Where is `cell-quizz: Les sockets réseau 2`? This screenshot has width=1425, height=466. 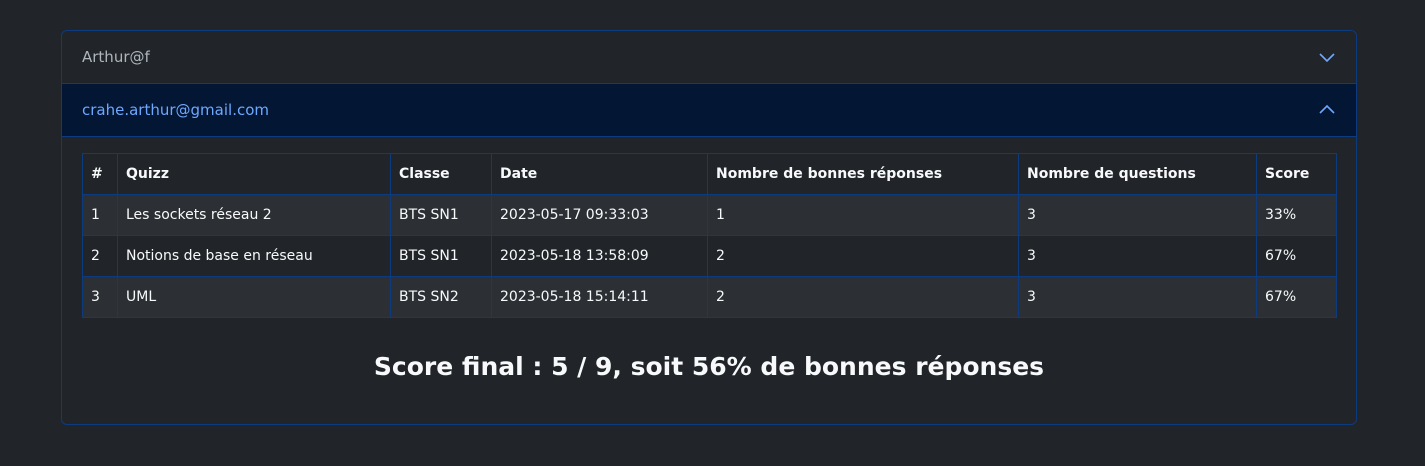 cell-quizz: Les sockets réseau 2 is located at coordinates (254, 215).